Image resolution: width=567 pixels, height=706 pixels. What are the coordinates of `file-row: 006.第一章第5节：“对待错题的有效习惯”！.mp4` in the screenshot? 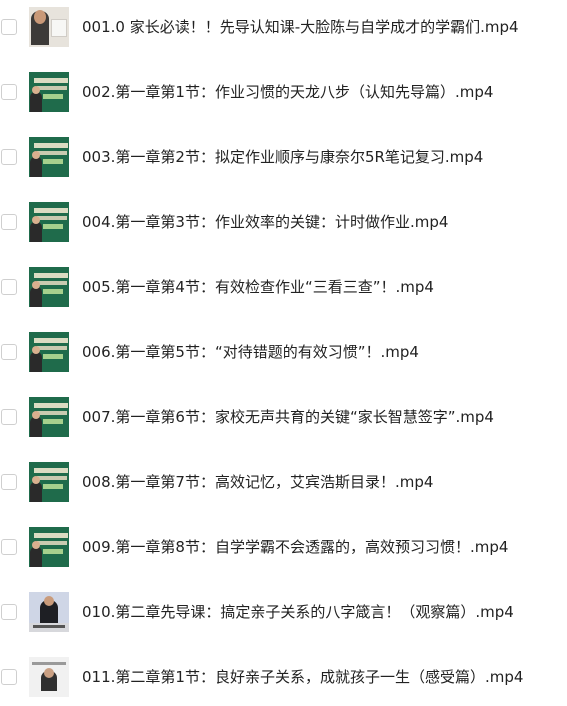 It's located at (283, 353).